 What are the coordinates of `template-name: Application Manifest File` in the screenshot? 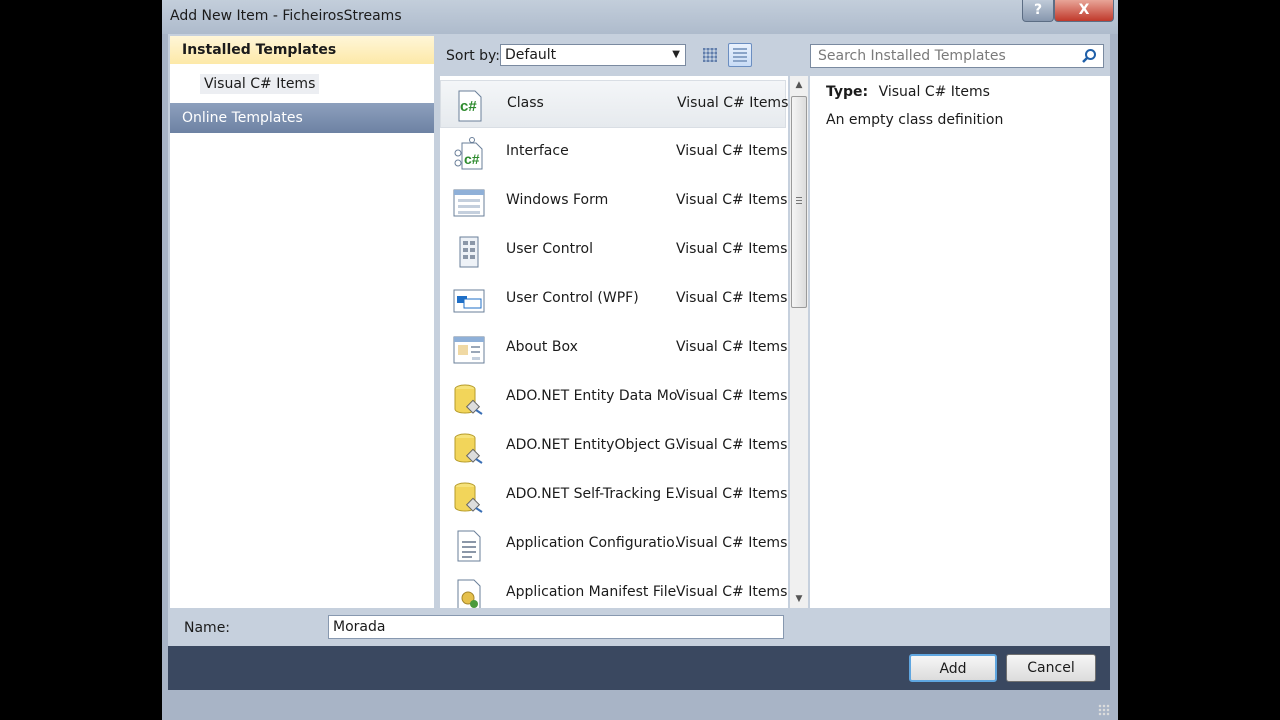 It's located at (591, 592).